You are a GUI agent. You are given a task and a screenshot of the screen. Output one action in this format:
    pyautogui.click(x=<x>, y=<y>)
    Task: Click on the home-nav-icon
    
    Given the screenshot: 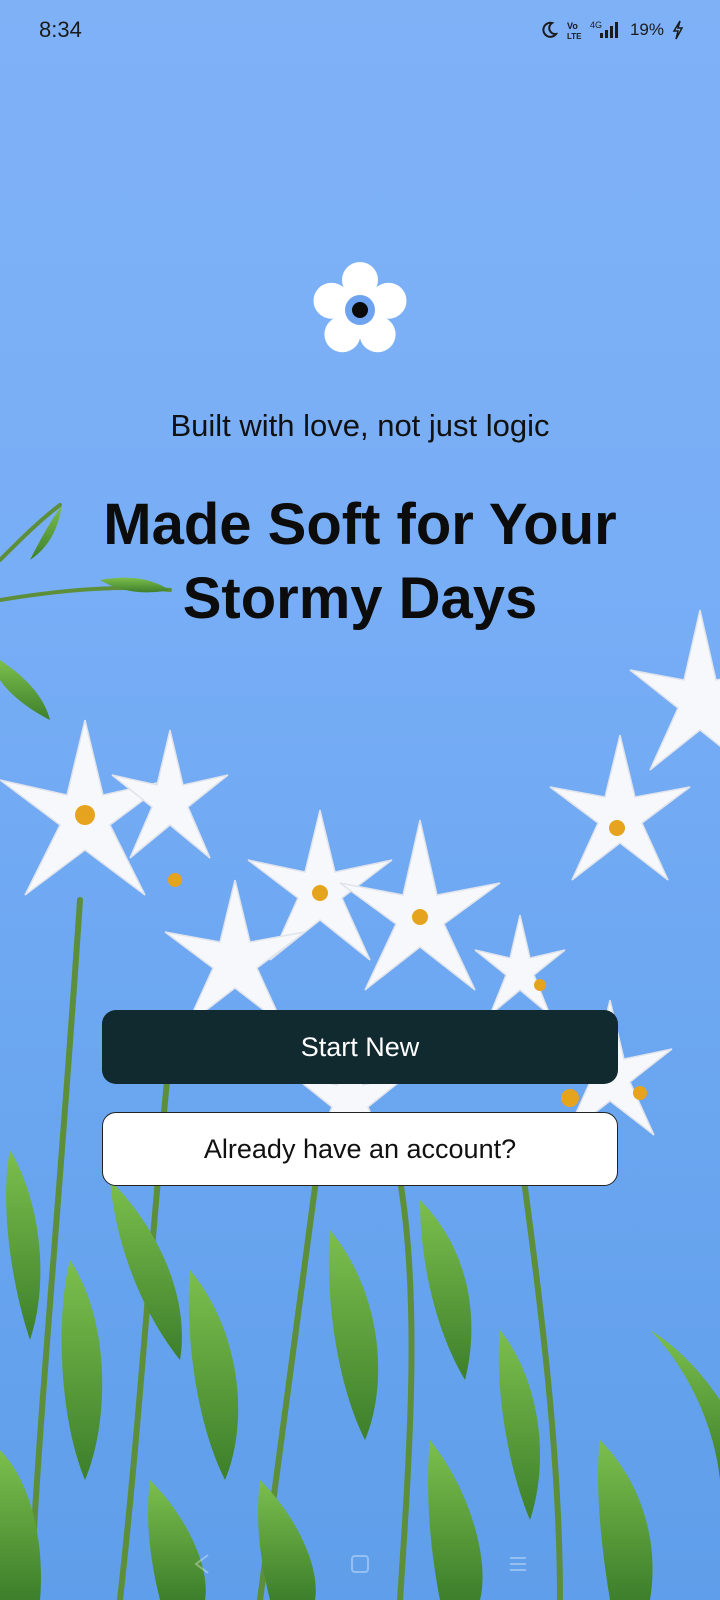 What is the action you would take?
    pyautogui.click(x=360, y=1564)
    